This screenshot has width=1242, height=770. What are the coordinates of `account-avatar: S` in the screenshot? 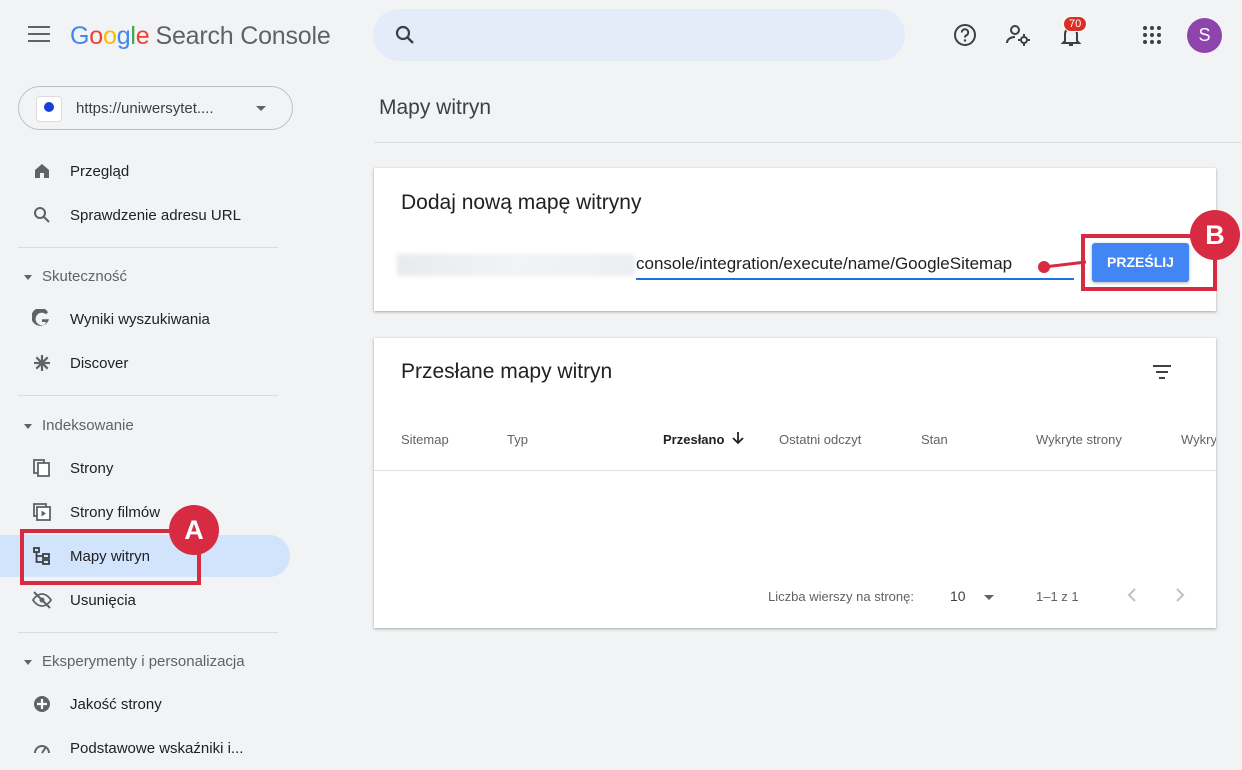 It's located at (1204, 35).